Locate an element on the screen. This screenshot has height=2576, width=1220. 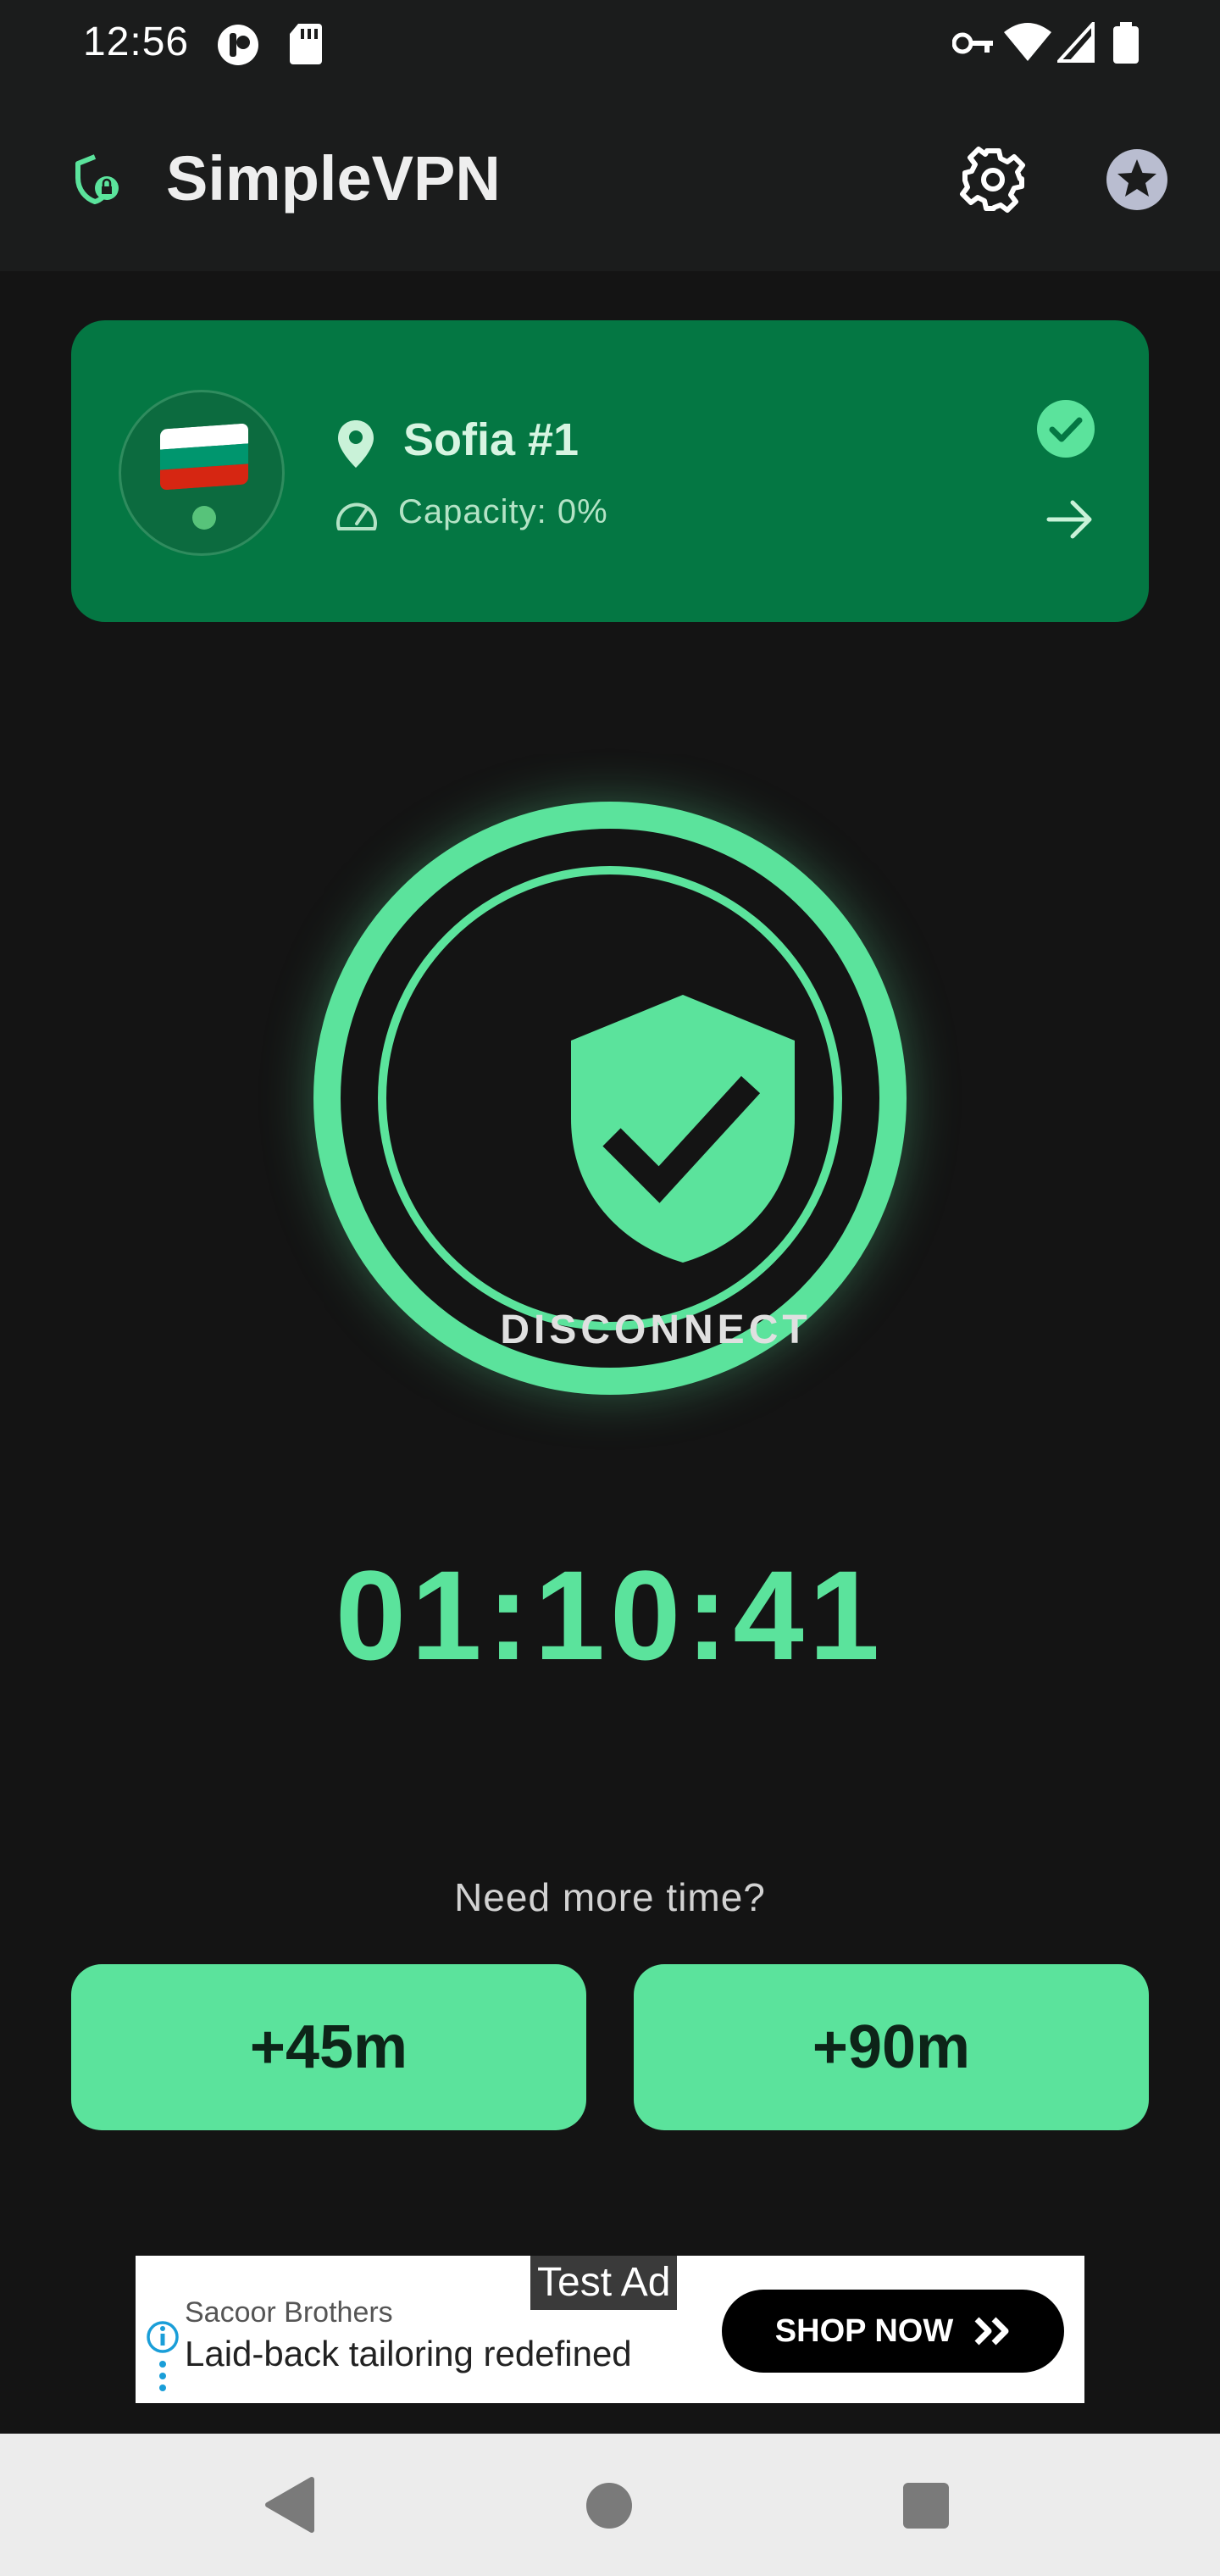
ad-advertiser: Sacoor Brothers is located at coordinates (289, 2312).